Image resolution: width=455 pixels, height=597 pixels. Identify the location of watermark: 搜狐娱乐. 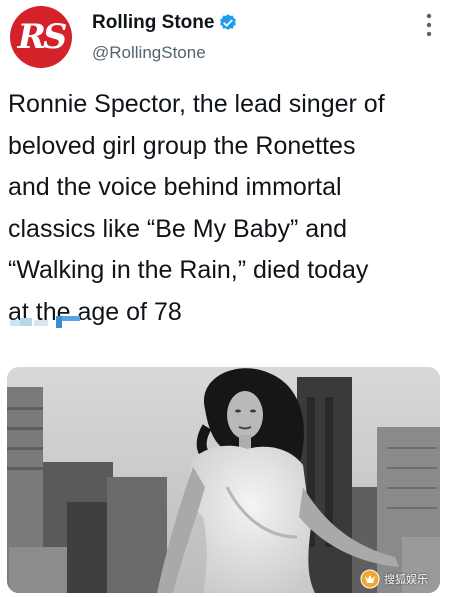
(394, 579).